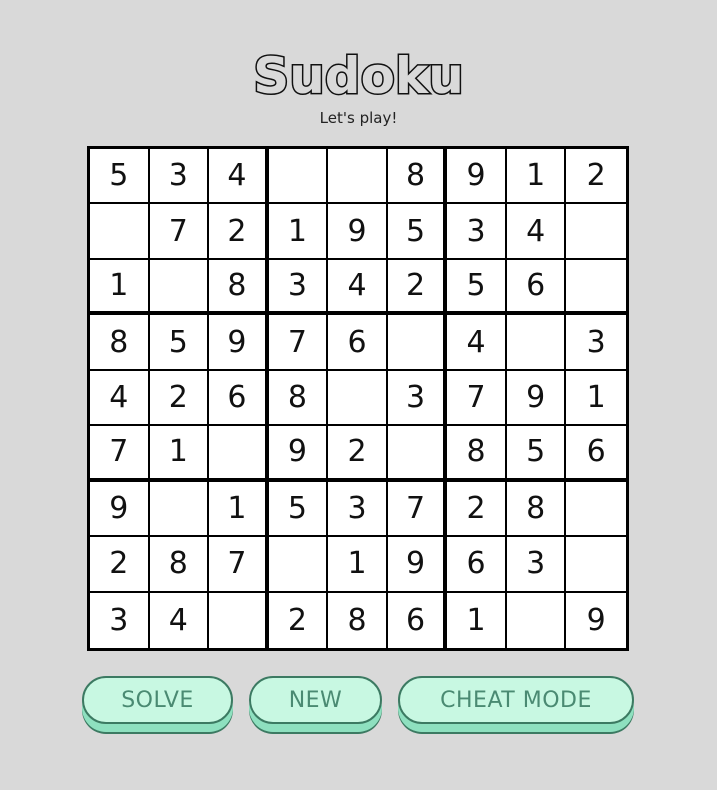 The width and height of the screenshot is (717, 790). What do you see at coordinates (358, 118) in the screenshot?
I see `page-subtitle: Let's play!` at bounding box center [358, 118].